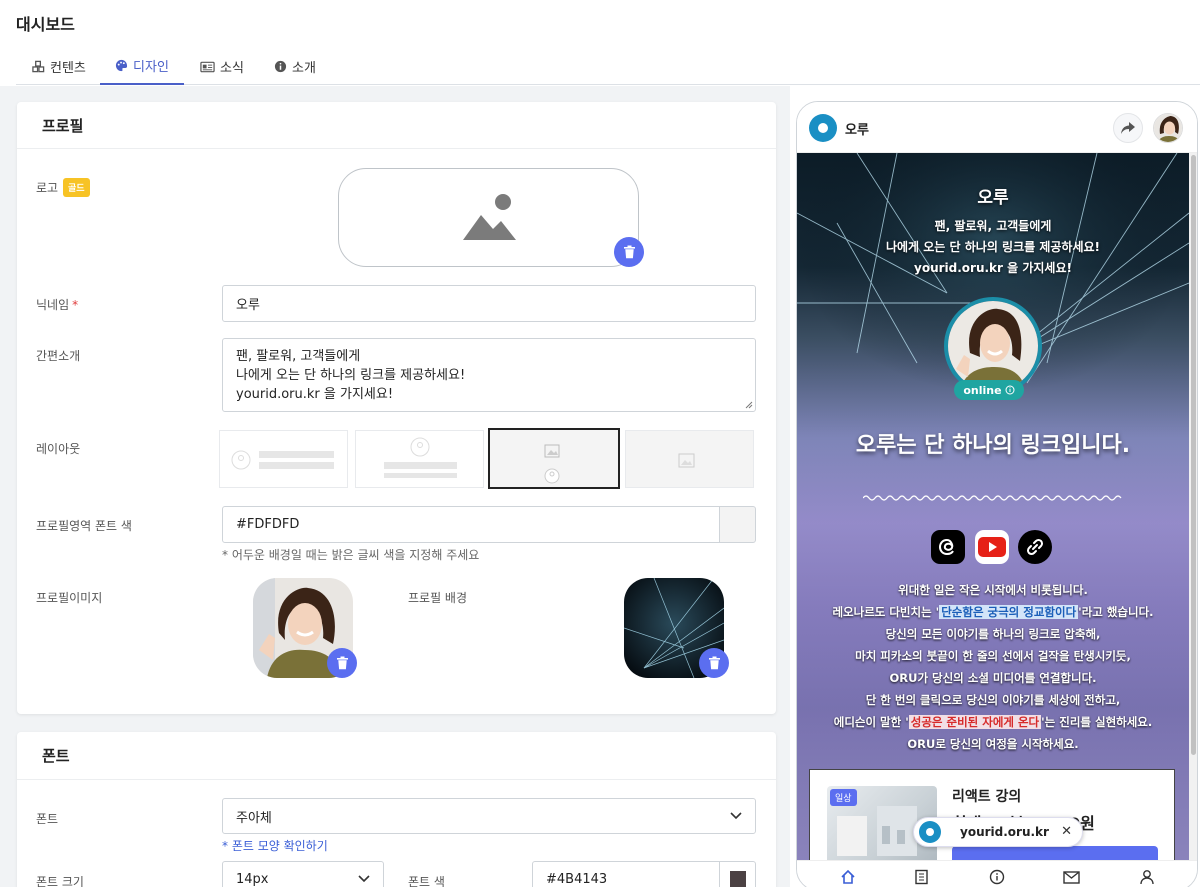  I want to click on preview-bio-line: yourid.oru.kr 을 가지세요!, so click(993, 268).